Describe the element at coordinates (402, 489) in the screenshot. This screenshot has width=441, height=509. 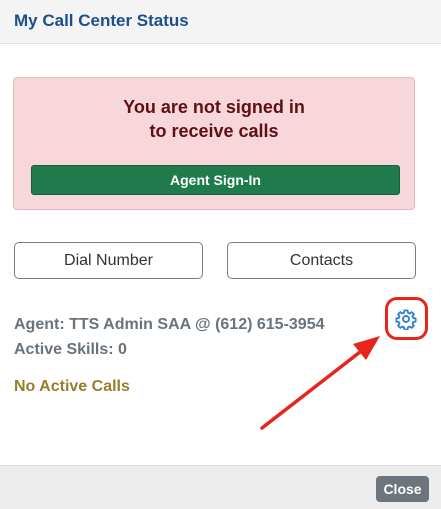
I see `close-button: Close` at that location.